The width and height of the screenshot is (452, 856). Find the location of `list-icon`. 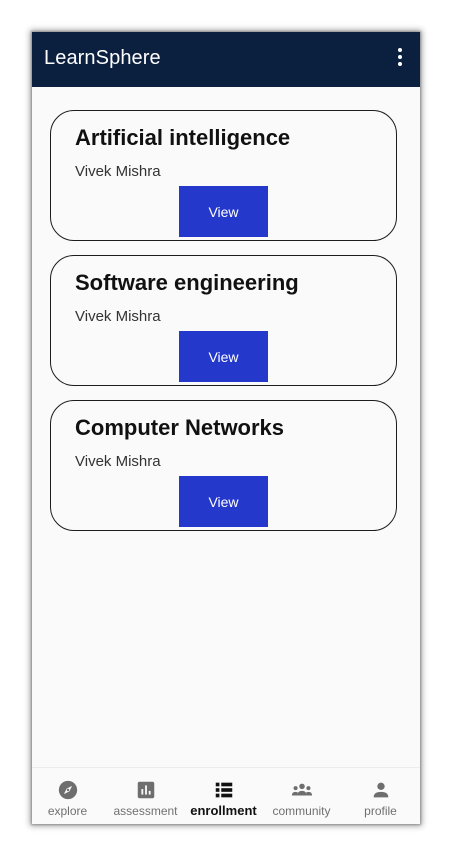

list-icon is located at coordinates (223, 790).